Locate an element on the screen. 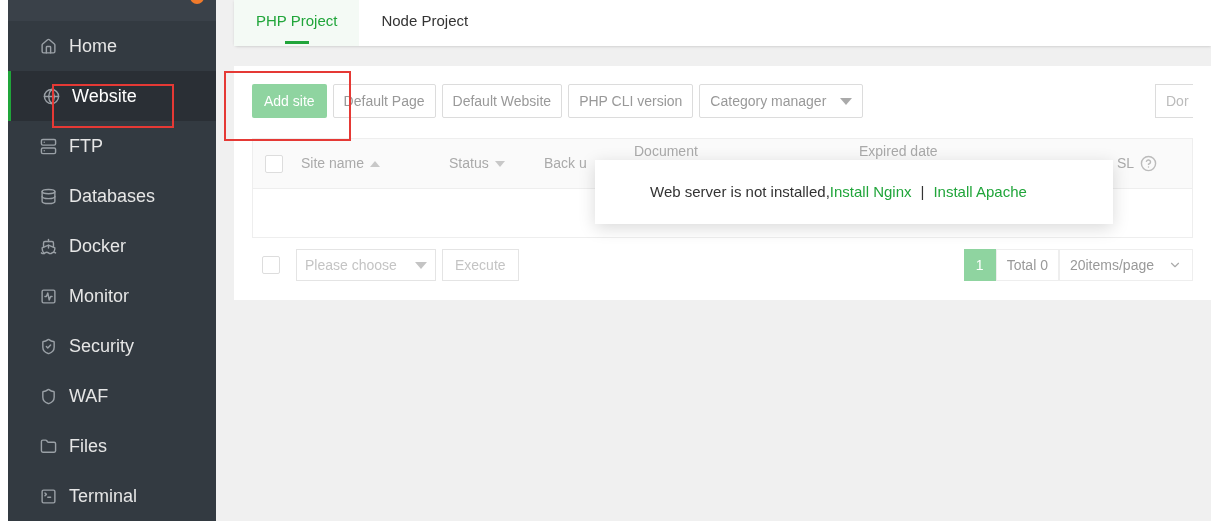 Image resolution: width=1211 pixels, height=521 pixels. batch-select: Please choose is located at coordinates (366, 265).